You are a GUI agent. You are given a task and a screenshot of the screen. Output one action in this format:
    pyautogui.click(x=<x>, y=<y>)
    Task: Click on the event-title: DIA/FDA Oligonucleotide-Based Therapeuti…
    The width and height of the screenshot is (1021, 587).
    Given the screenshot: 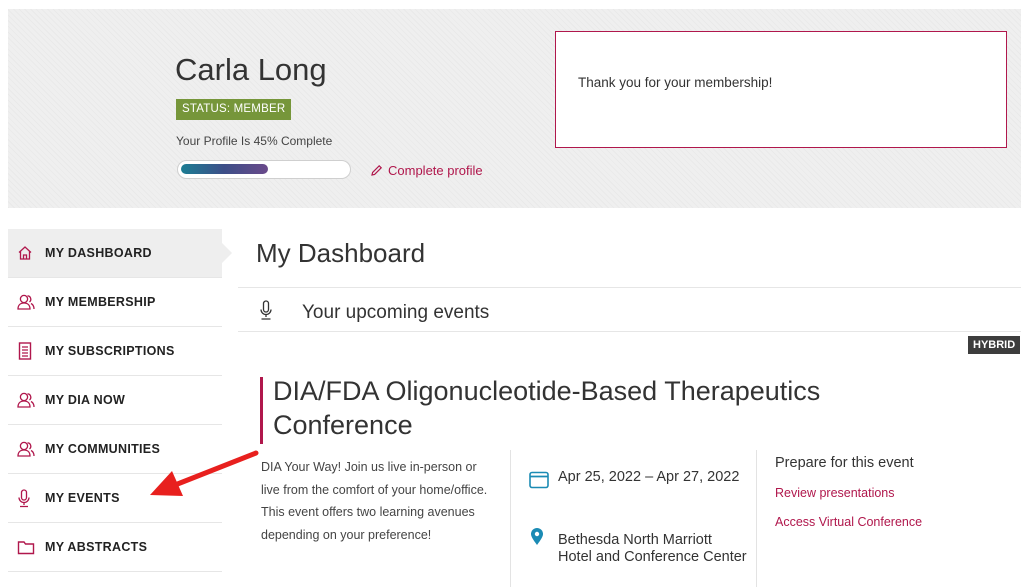 What is the action you would take?
    pyautogui.click(x=546, y=408)
    